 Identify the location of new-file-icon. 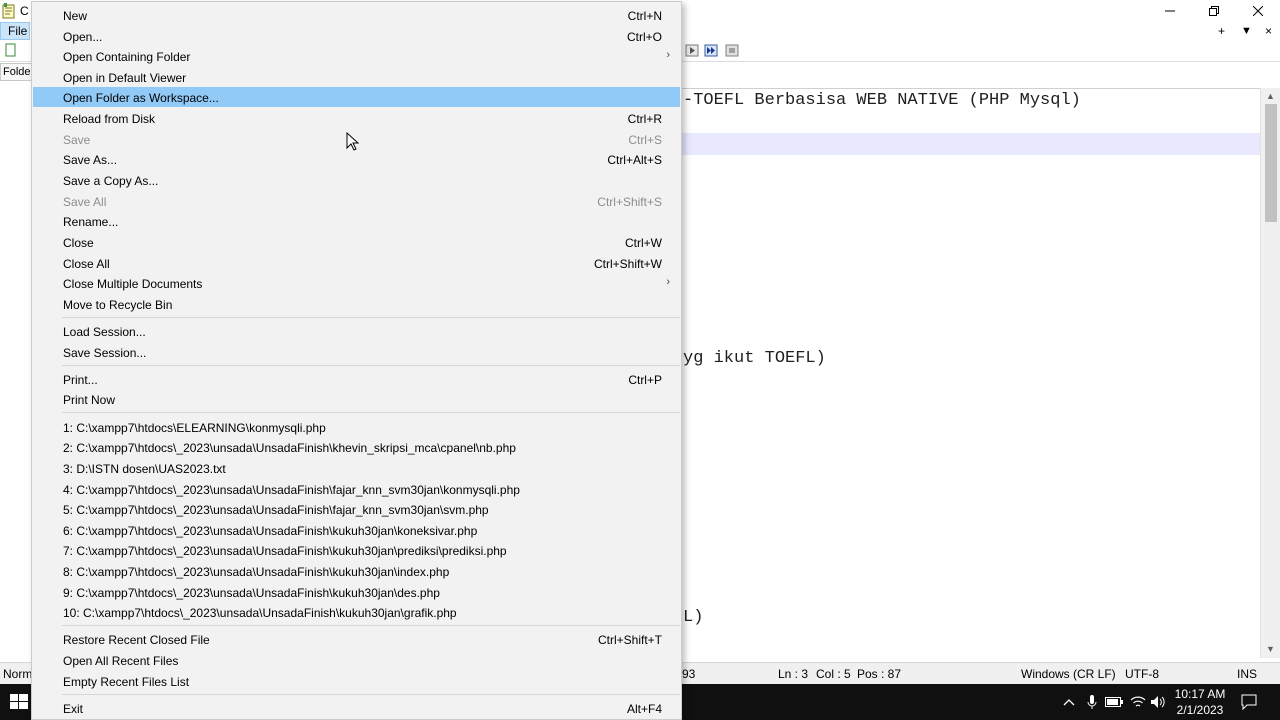
(10, 50).